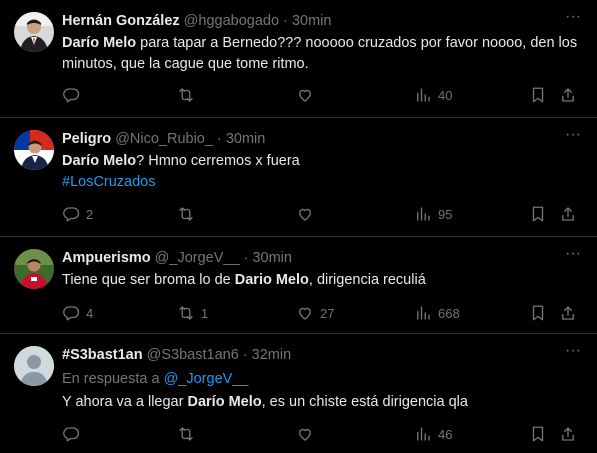 This screenshot has height=453, width=597. I want to click on author-name: Ampuerismo, so click(106, 258).